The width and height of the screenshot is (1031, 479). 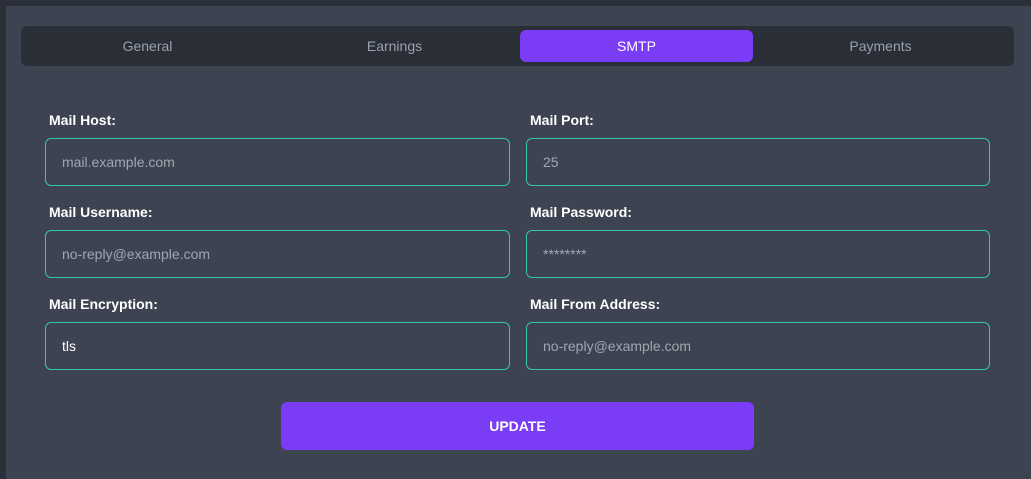 I want to click on tab-smtp: SMTP, so click(x=636, y=46).